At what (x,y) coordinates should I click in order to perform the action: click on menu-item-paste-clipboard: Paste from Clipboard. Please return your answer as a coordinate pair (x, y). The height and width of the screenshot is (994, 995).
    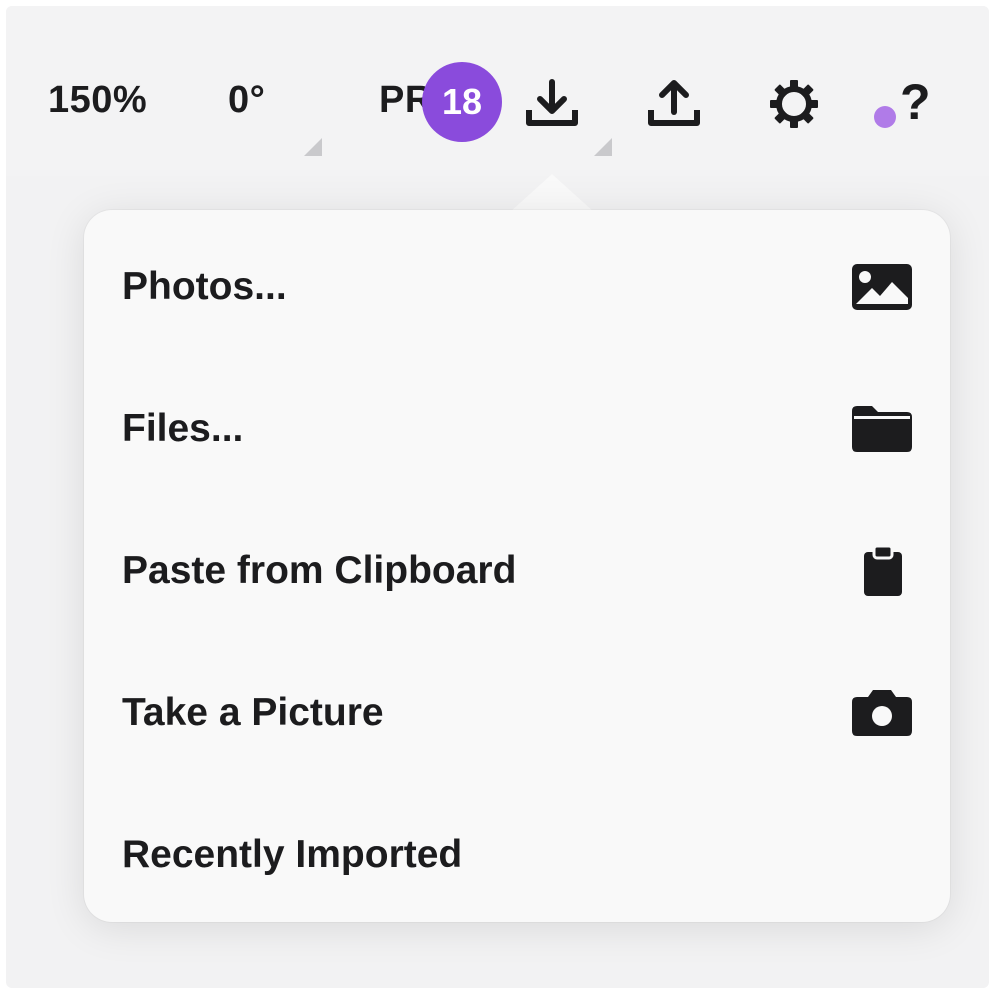
    Looking at the image, I should click on (517, 571).